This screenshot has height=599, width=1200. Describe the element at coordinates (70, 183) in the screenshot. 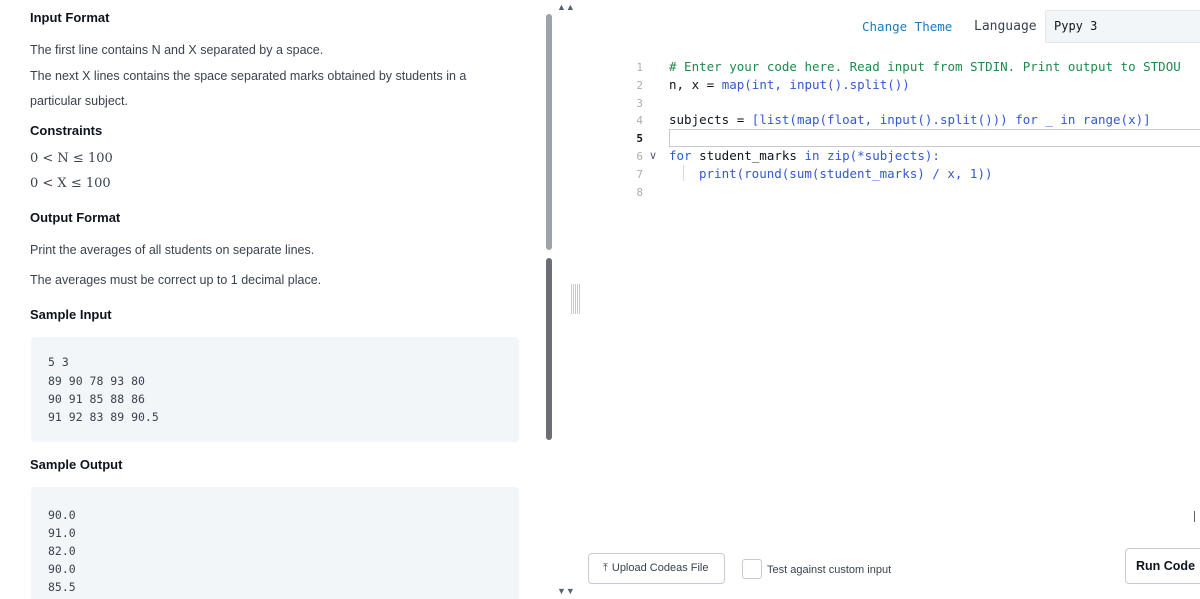

I see `constraint-x: 0 < X ≤ 100` at that location.